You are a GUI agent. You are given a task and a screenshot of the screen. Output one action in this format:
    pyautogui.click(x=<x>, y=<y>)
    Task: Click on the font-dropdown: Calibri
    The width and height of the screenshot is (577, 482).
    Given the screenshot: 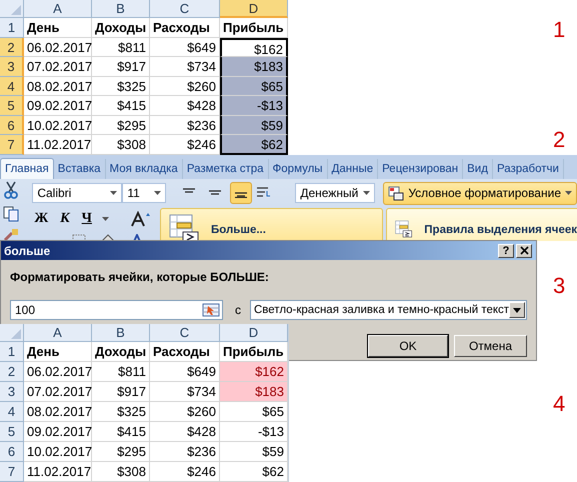 What is the action you would take?
    pyautogui.click(x=77, y=193)
    